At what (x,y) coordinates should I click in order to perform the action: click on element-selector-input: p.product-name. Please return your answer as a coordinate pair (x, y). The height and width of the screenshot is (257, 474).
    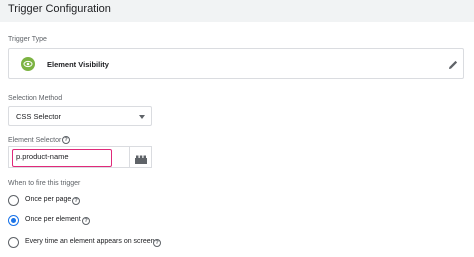
    Looking at the image, I should click on (62, 158).